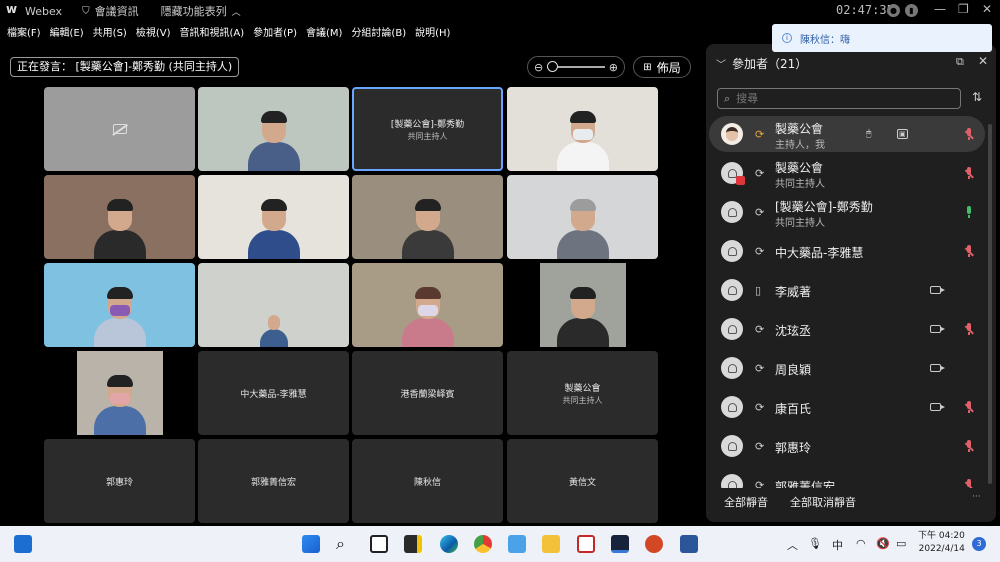 This screenshot has width=1000, height=562. What do you see at coordinates (275, 34) in the screenshot?
I see `menu-participants: 參加者(P)` at bounding box center [275, 34].